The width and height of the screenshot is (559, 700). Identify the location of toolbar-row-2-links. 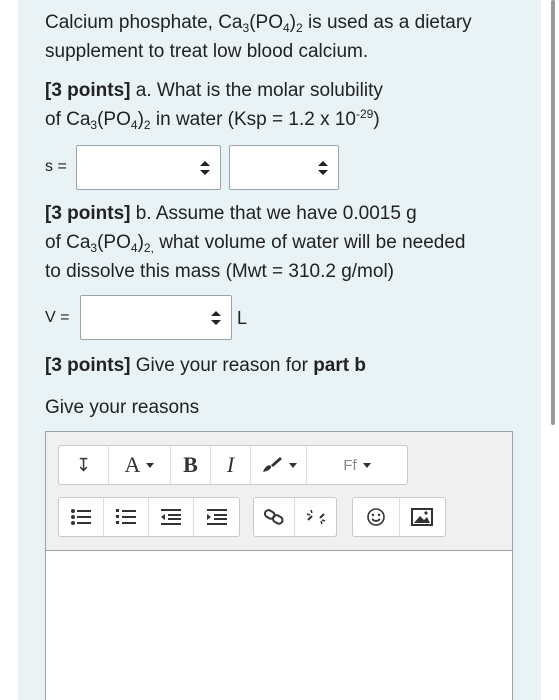
(295, 517).